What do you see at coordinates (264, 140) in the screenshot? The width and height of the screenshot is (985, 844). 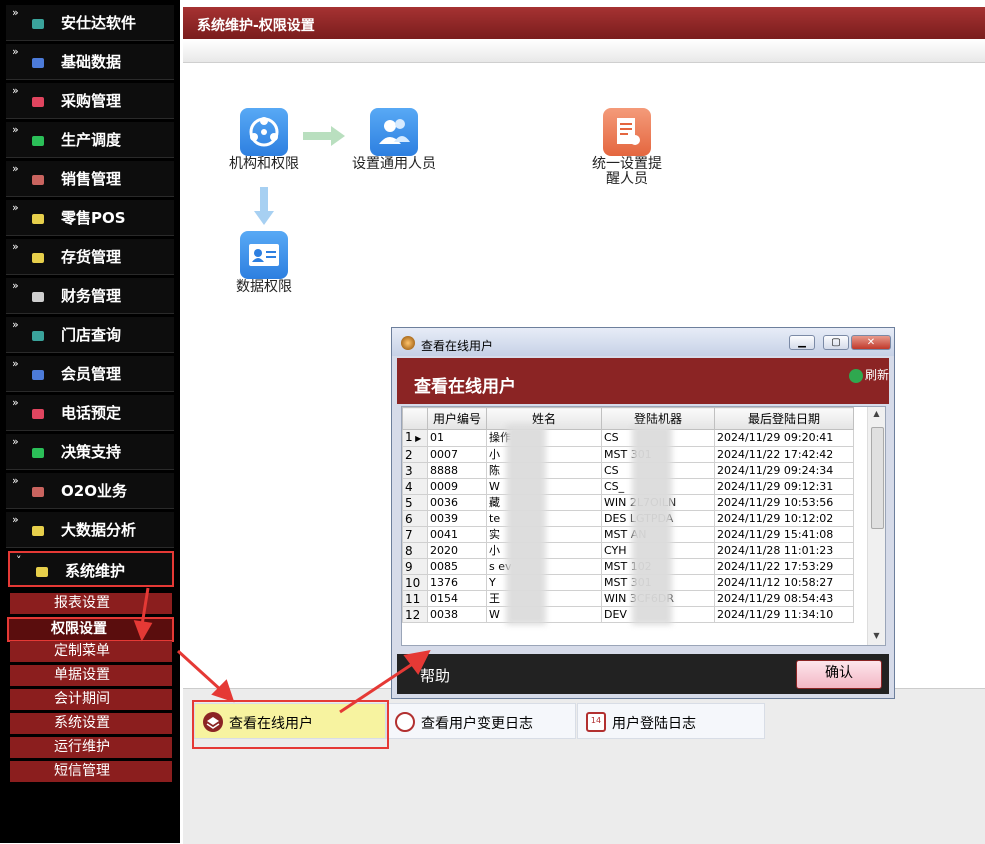 I see `org-permission-node: 机构和权限` at bounding box center [264, 140].